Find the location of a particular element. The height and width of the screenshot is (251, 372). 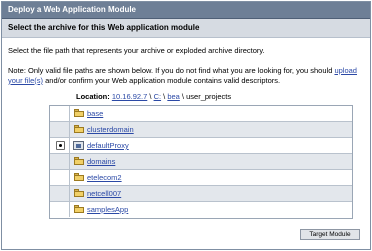

breadcrumb-bea-link: bea is located at coordinates (173, 96).